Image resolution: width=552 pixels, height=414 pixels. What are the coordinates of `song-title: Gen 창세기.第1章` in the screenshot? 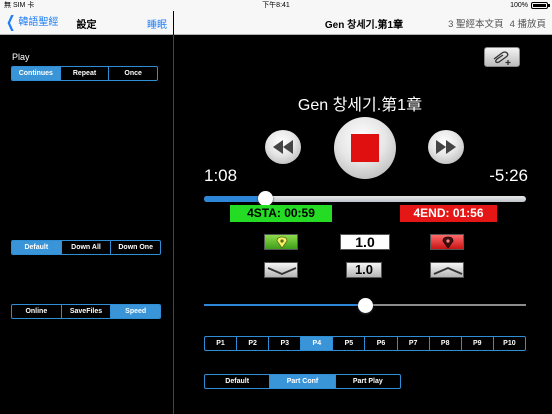 It's located at (360, 105).